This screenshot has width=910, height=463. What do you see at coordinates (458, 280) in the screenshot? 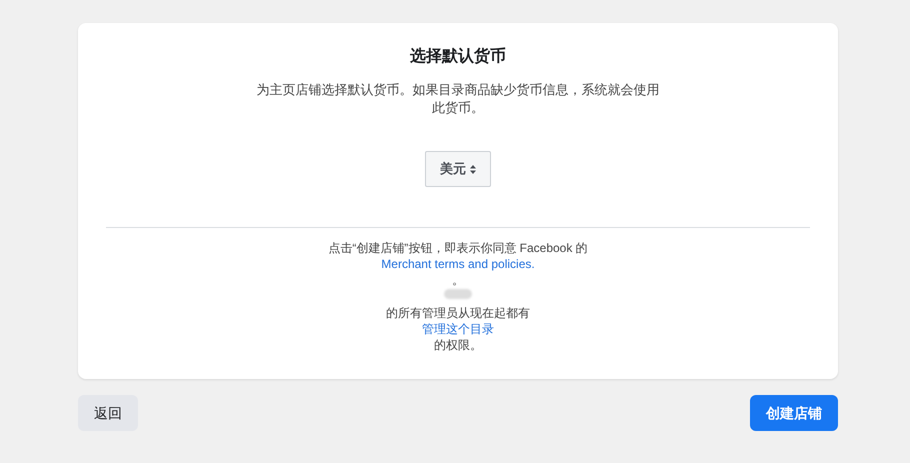
I see `terms-text: 。` at bounding box center [458, 280].